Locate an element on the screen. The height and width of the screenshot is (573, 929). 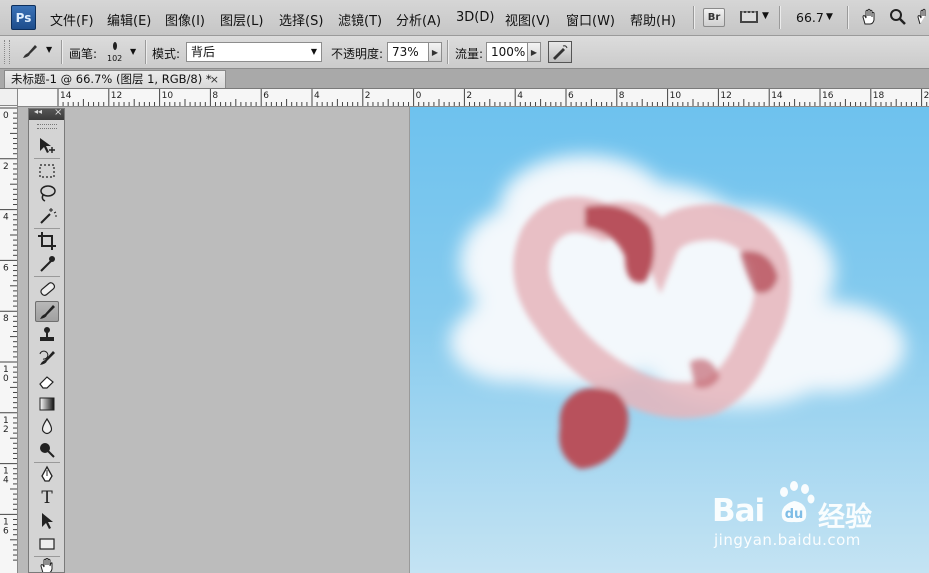
eraser-tool-icon is located at coordinates (46, 382).